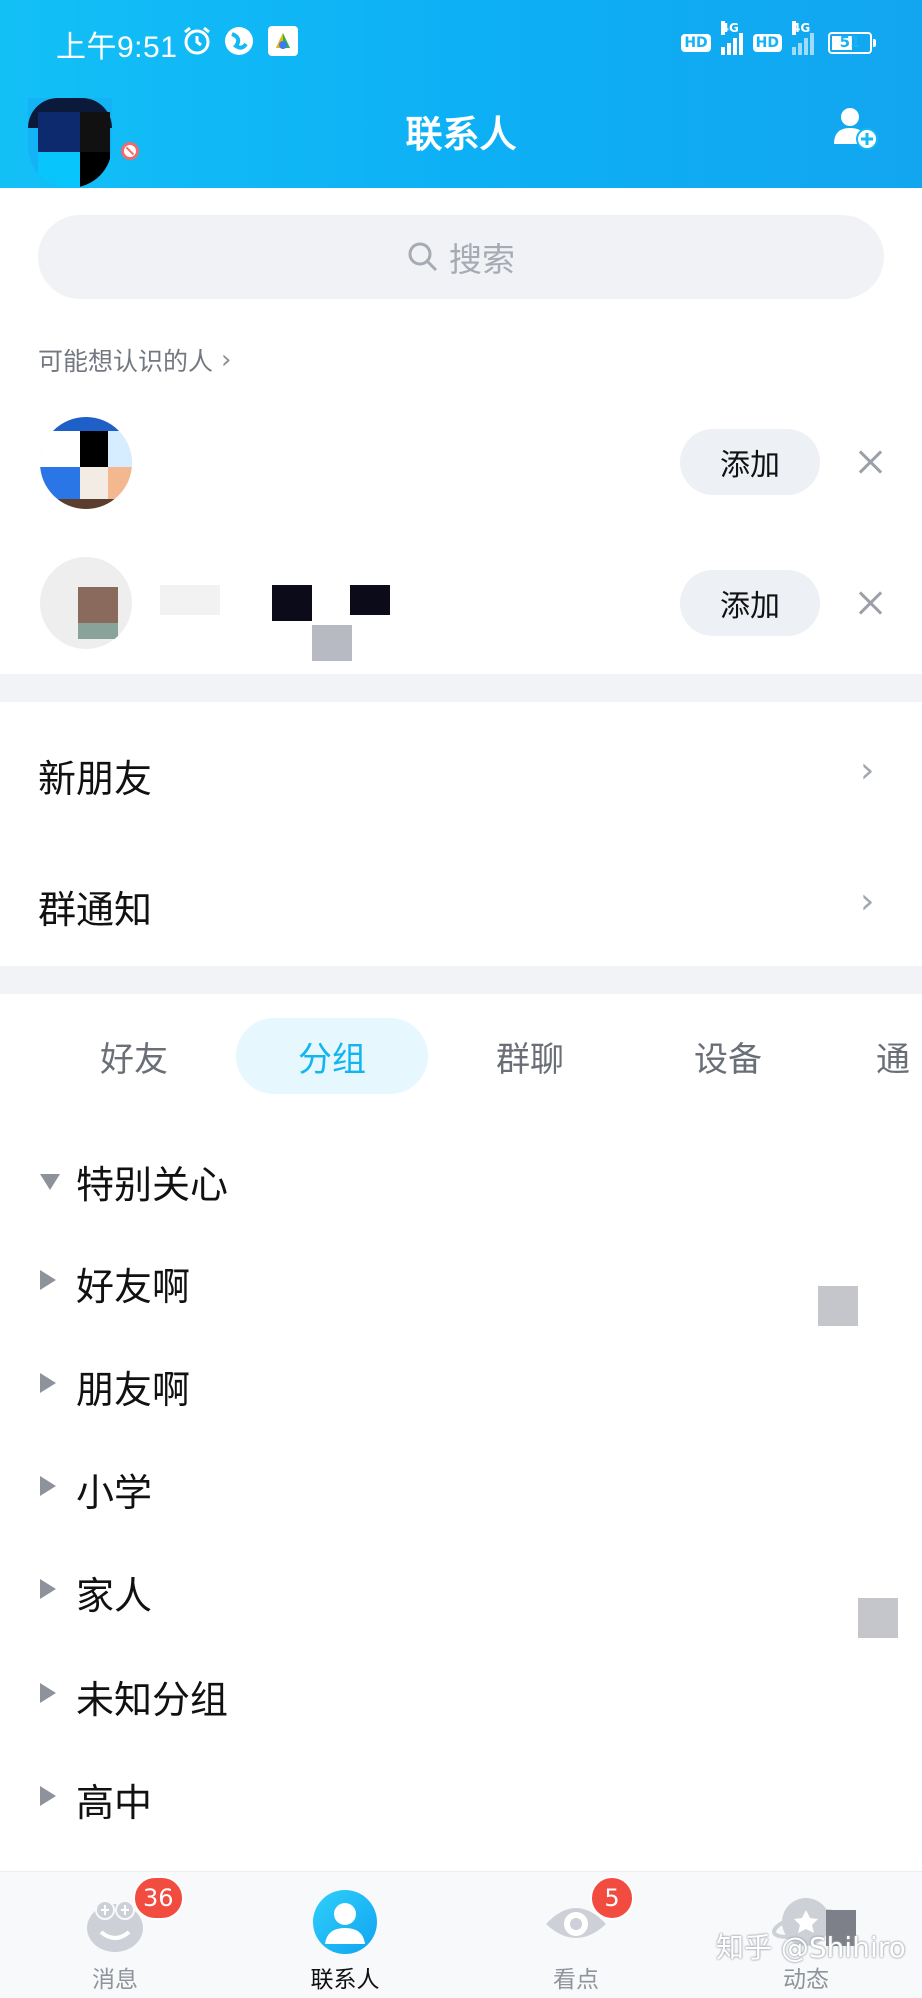 Image resolution: width=922 pixels, height=1998 pixels. I want to click on search-input: 搜索, so click(461, 257).